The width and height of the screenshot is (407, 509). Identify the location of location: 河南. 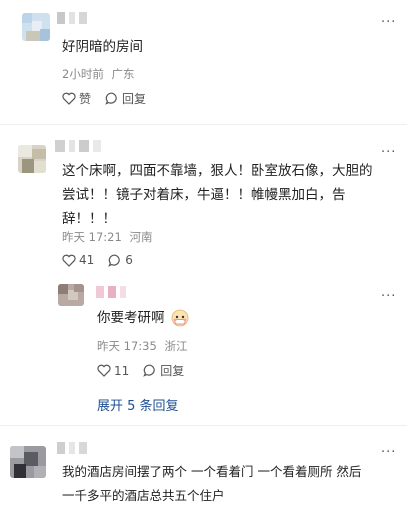
(141, 237).